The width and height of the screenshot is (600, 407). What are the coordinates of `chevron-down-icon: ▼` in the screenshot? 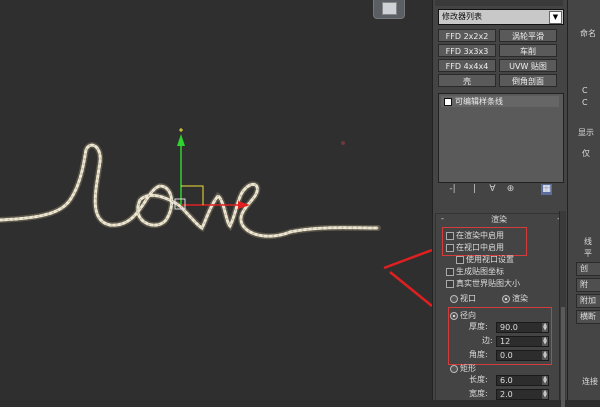 It's located at (555, 17).